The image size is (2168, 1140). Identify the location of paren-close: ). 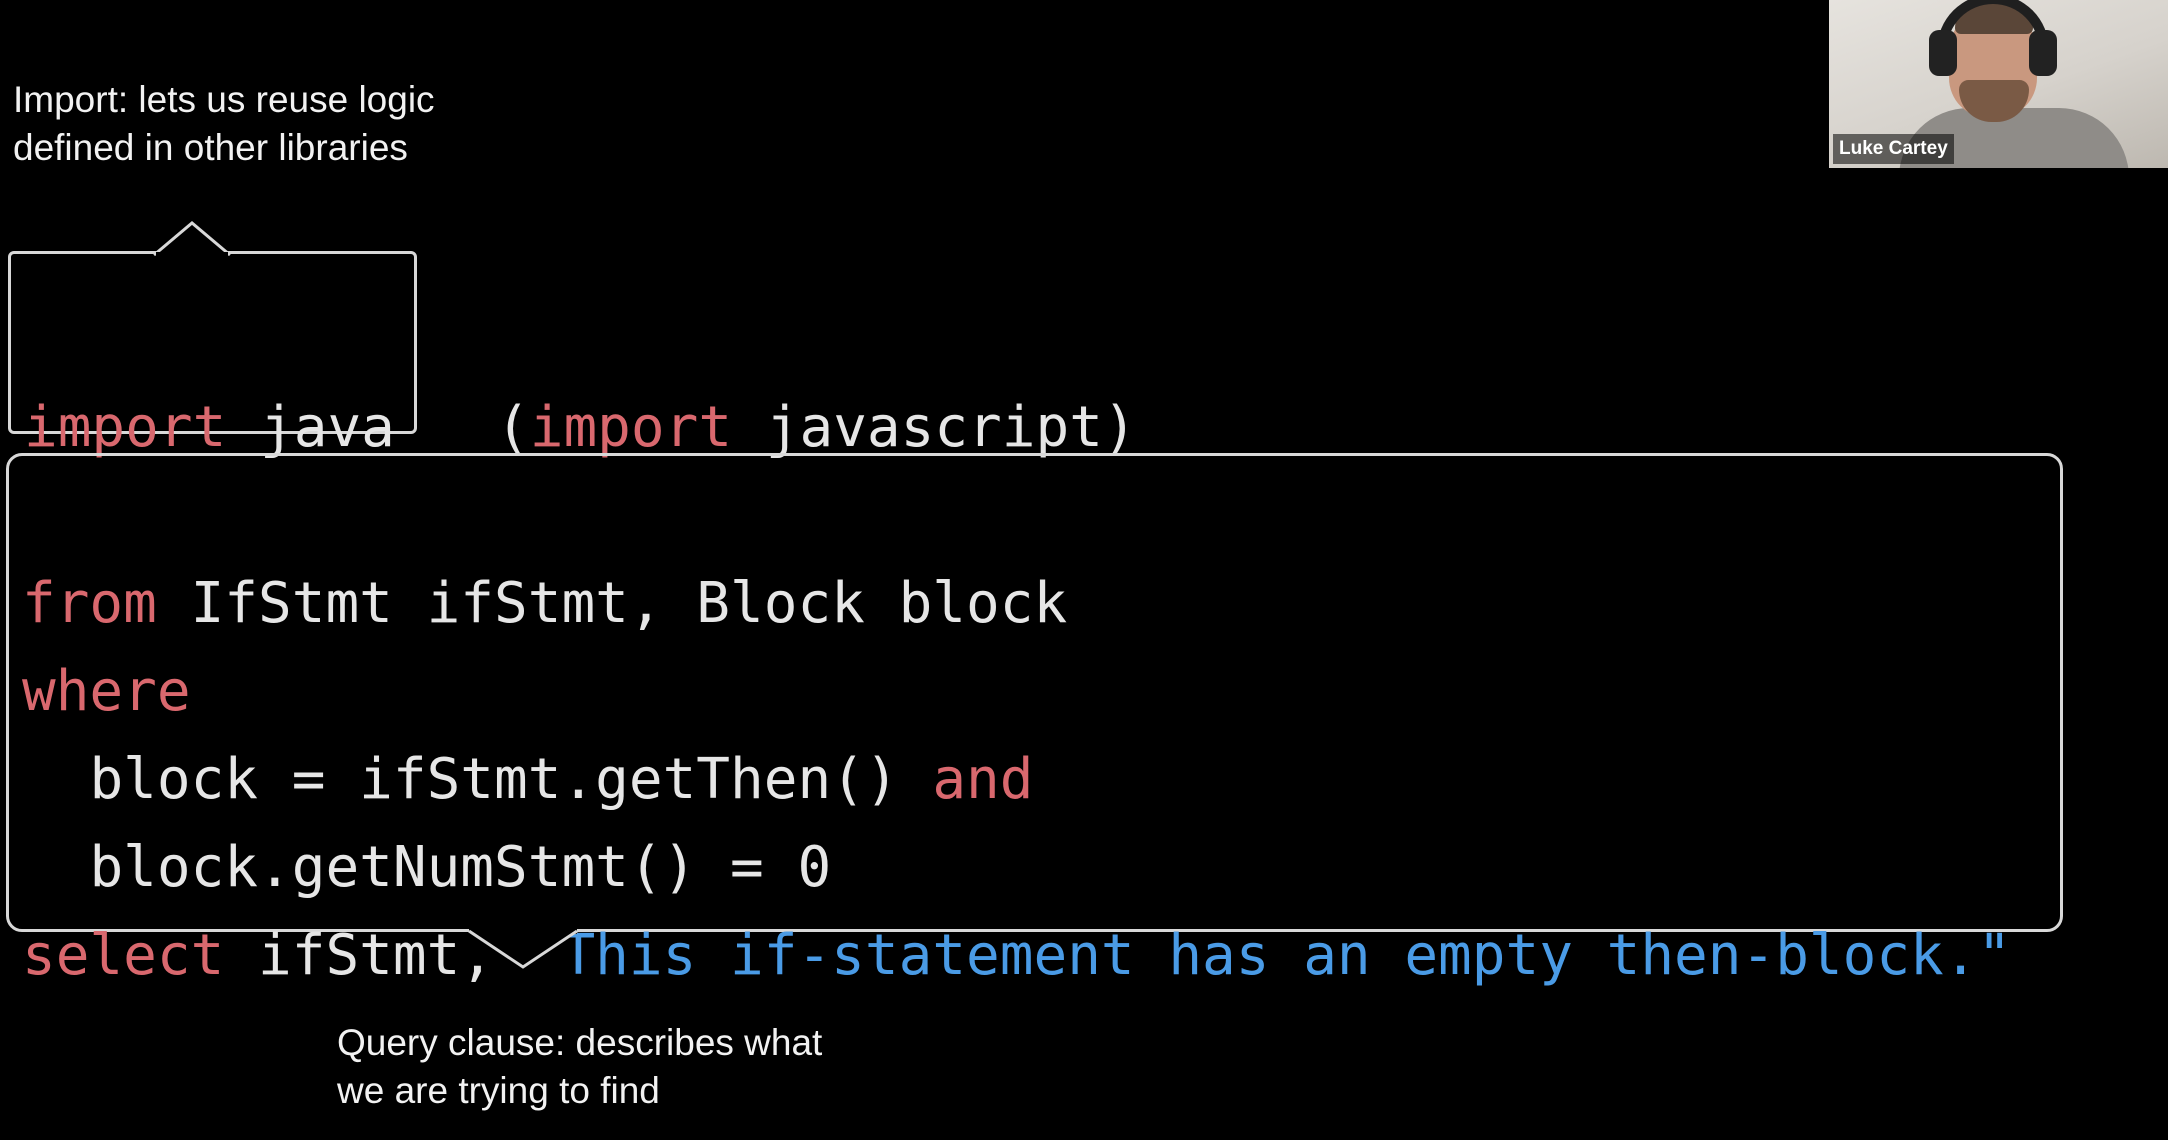
(1119, 427).